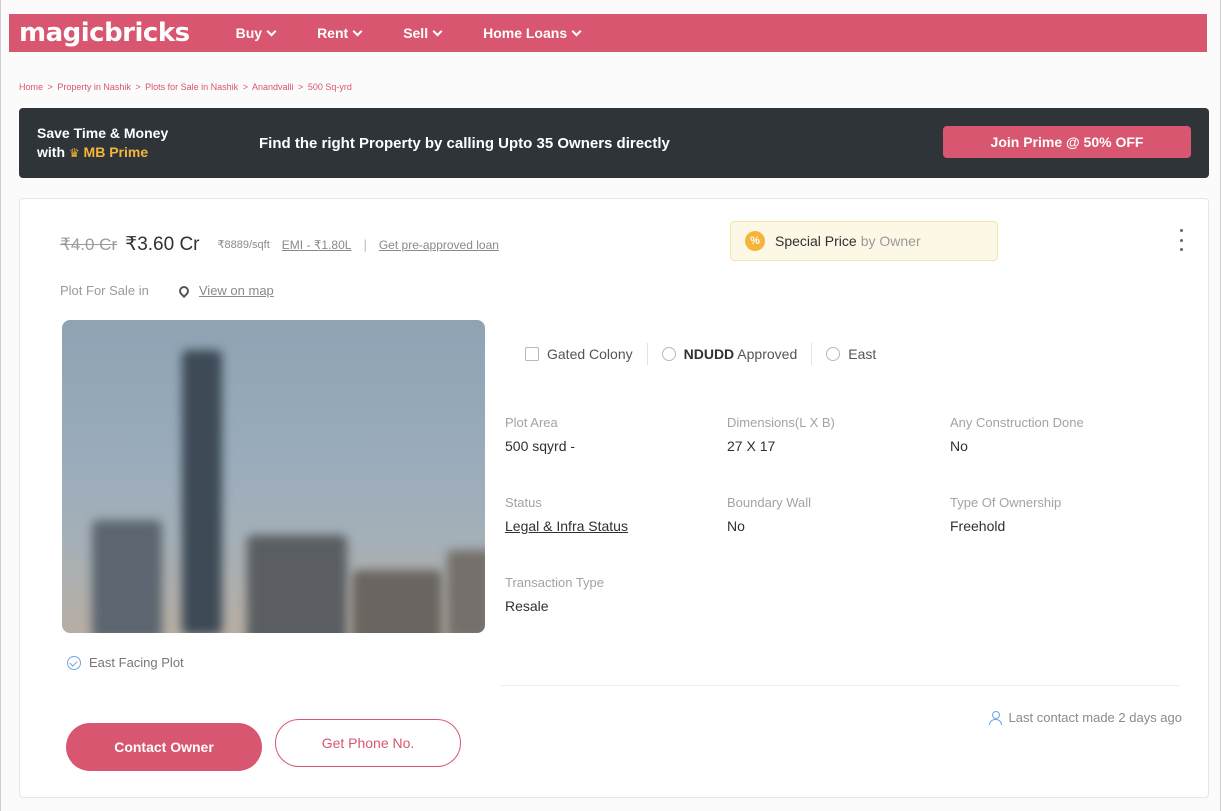 The height and width of the screenshot is (811, 1221). I want to click on magicbricks-logo: magicbricks, so click(104, 33).